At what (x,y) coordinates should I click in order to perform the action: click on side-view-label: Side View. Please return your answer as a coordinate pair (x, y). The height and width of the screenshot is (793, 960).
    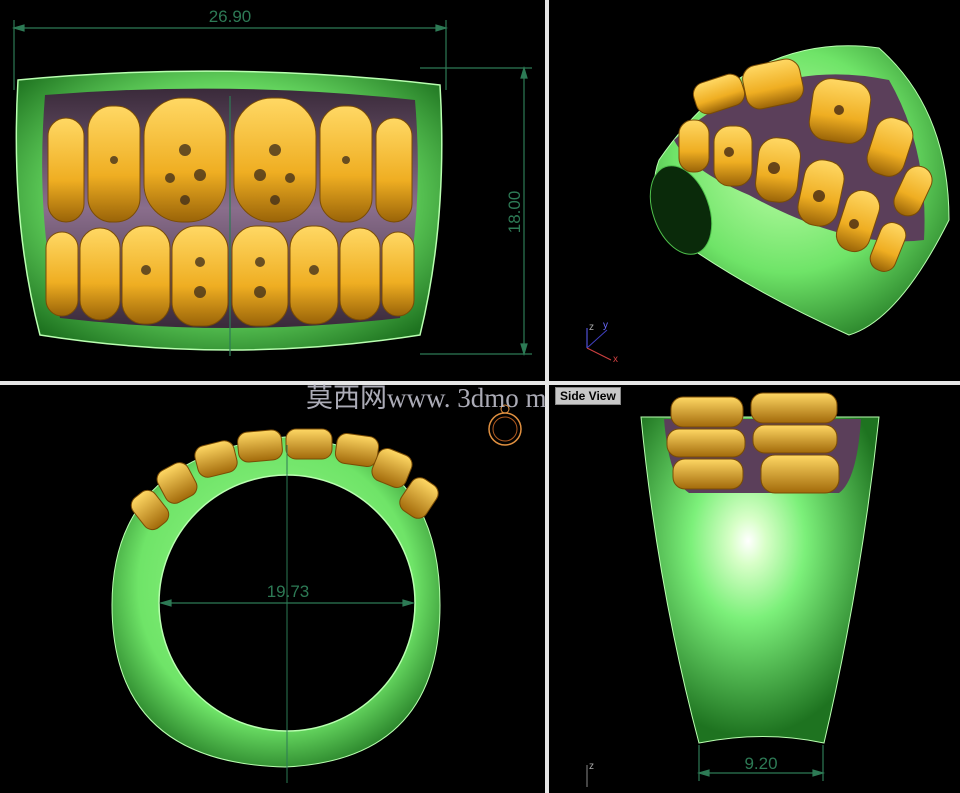
    Looking at the image, I should click on (588, 396).